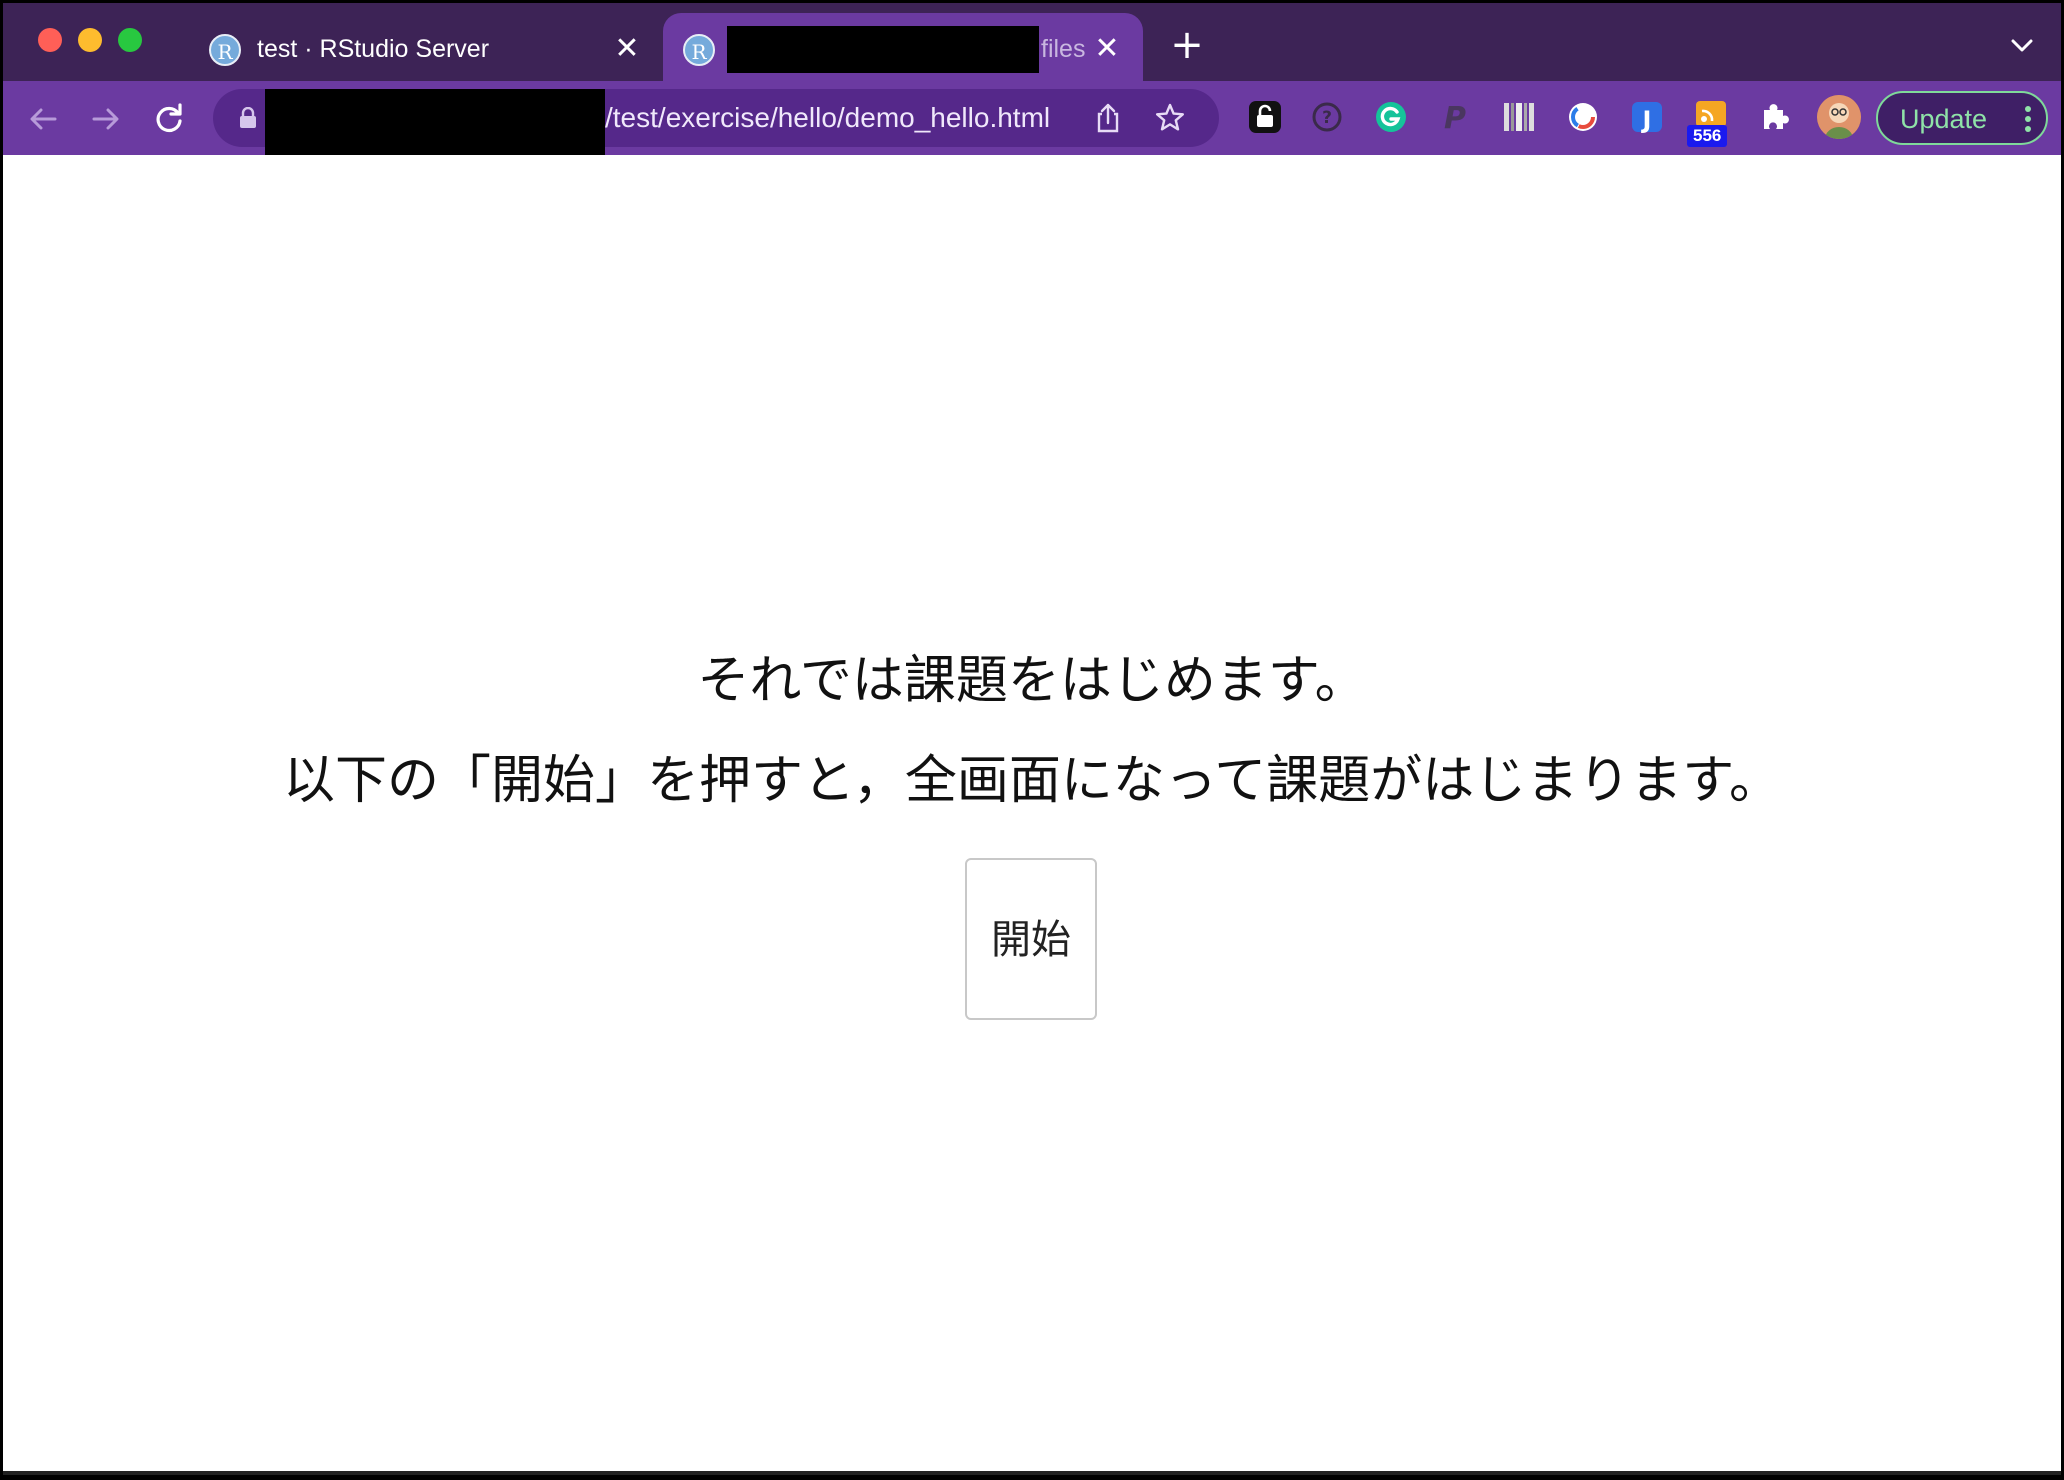 The height and width of the screenshot is (1480, 2064). What do you see at coordinates (169, 119) in the screenshot?
I see `reload-icon` at bounding box center [169, 119].